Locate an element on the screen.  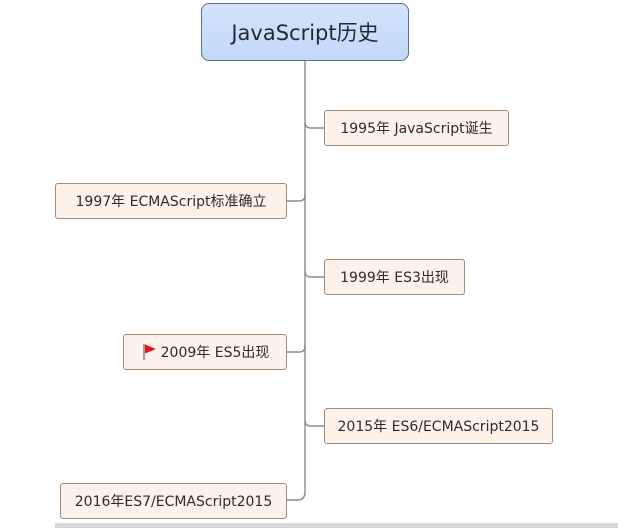
topic-1997: 1997年 ECMAScript标准确立 is located at coordinates (171, 201).